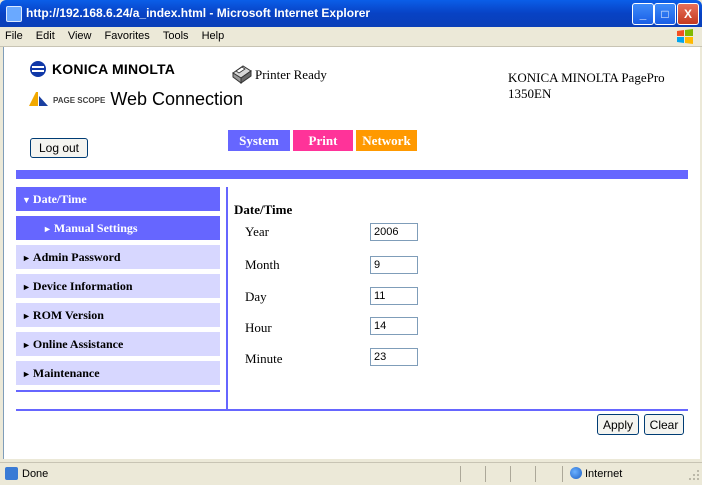 The width and height of the screenshot is (702, 485). I want to click on model-line-1: KONICA MINOLTA PagePro, so click(586, 77).